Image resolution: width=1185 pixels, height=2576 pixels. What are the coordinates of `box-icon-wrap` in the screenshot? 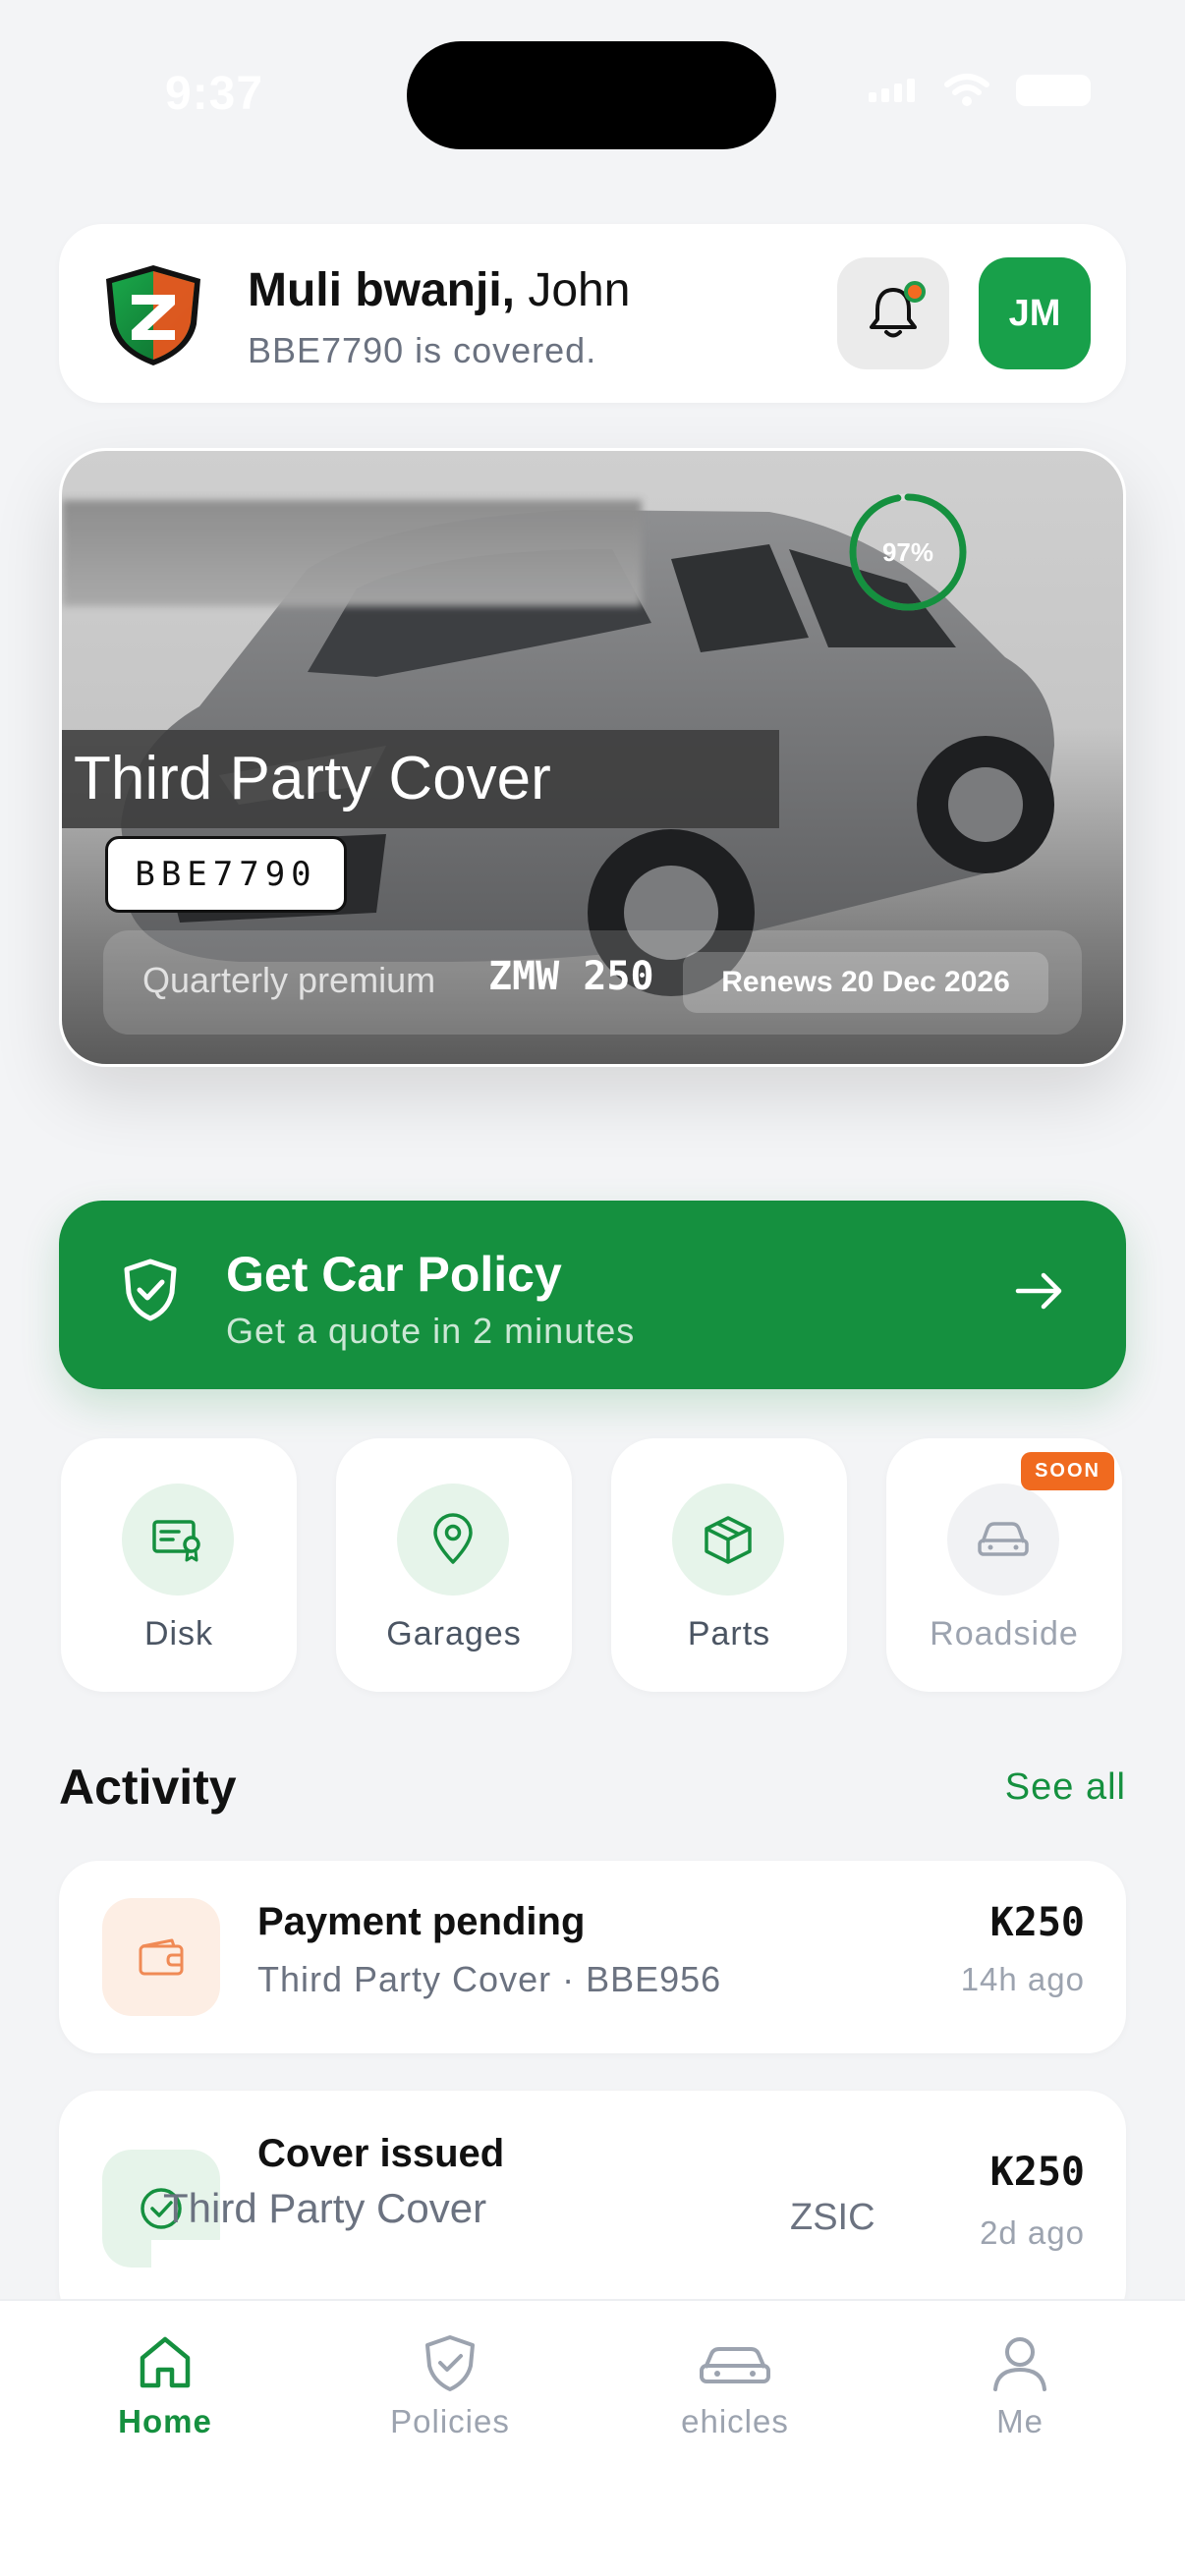 It's located at (728, 1540).